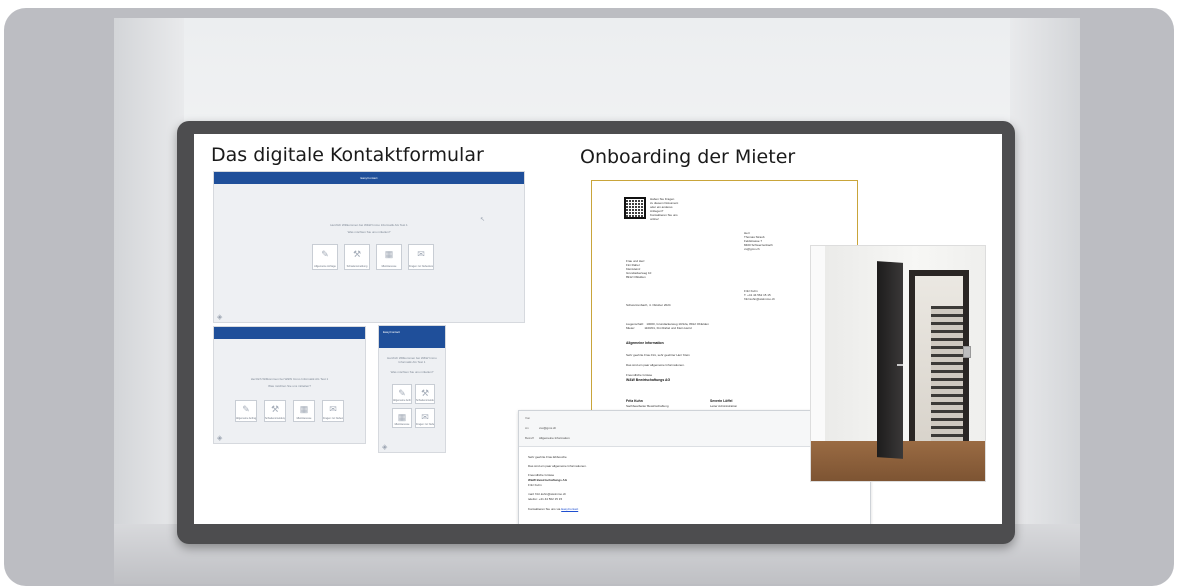 The height and width of the screenshot is (586, 1177). What do you see at coordinates (890, 360) in the screenshot?
I see `open-door` at bounding box center [890, 360].